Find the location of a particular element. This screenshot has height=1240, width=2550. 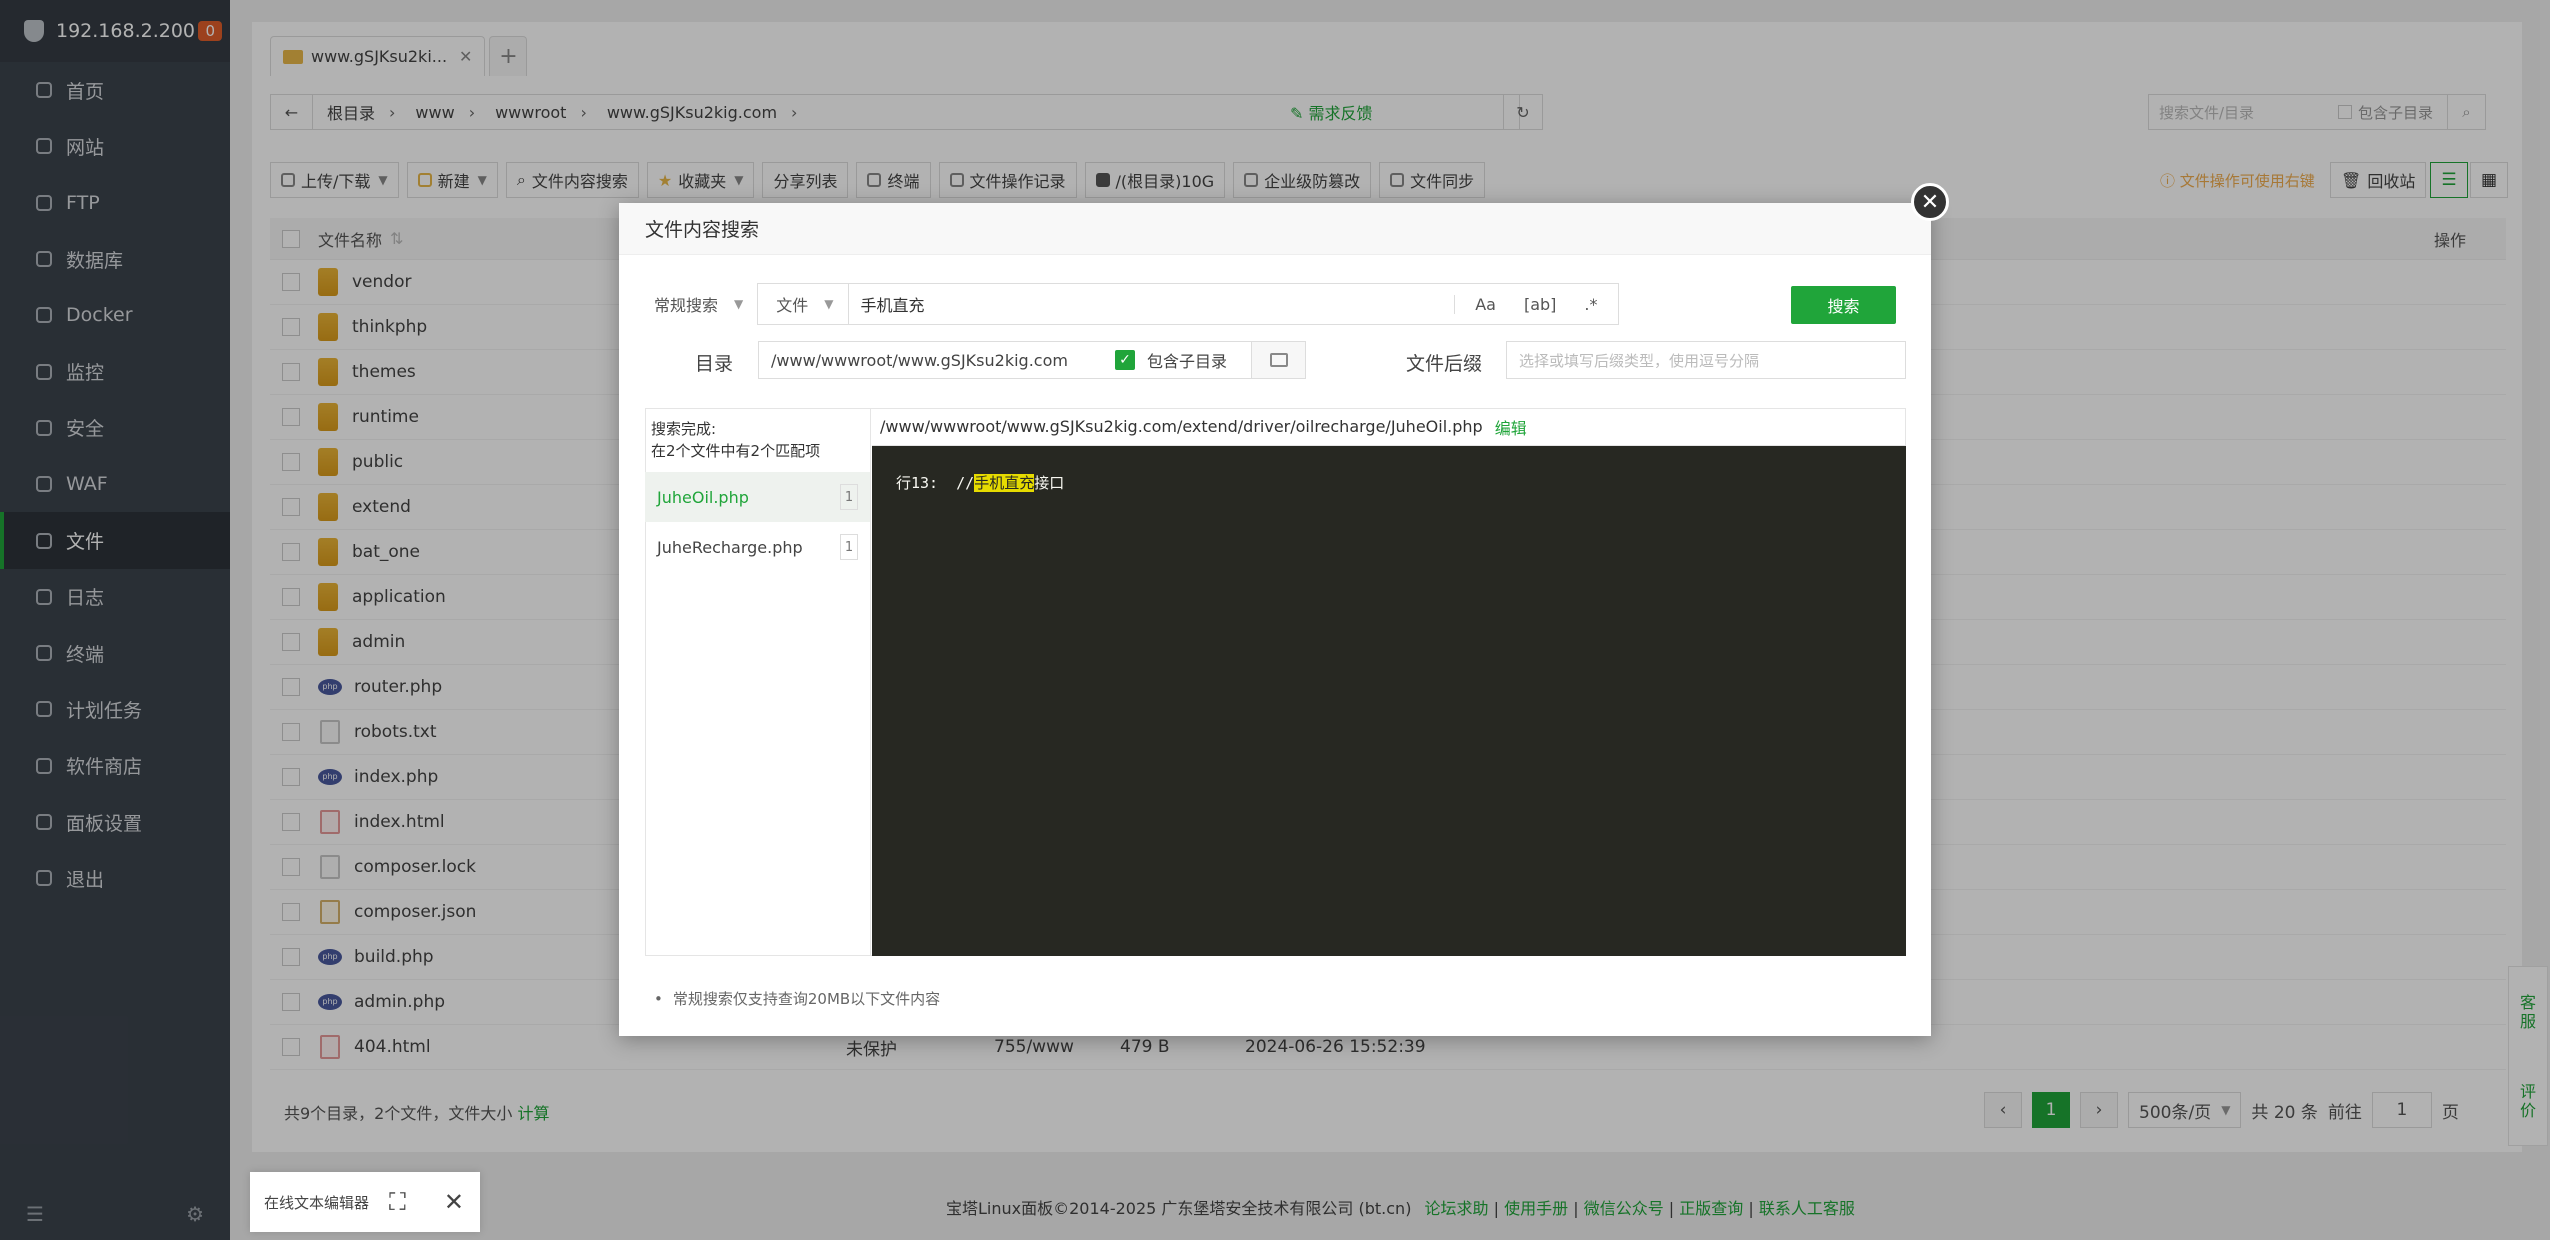

code-suffix: 接口 is located at coordinates (1049, 483).